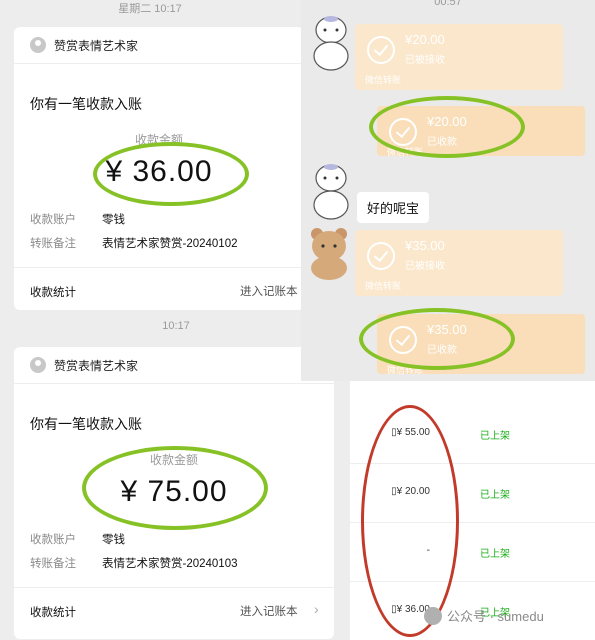 The image size is (595, 640). Describe the element at coordinates (459, 263) in the screenshot. I see `transfer-bubble-sent-35: ¥35.00 已被接收 微信转账` at that location.